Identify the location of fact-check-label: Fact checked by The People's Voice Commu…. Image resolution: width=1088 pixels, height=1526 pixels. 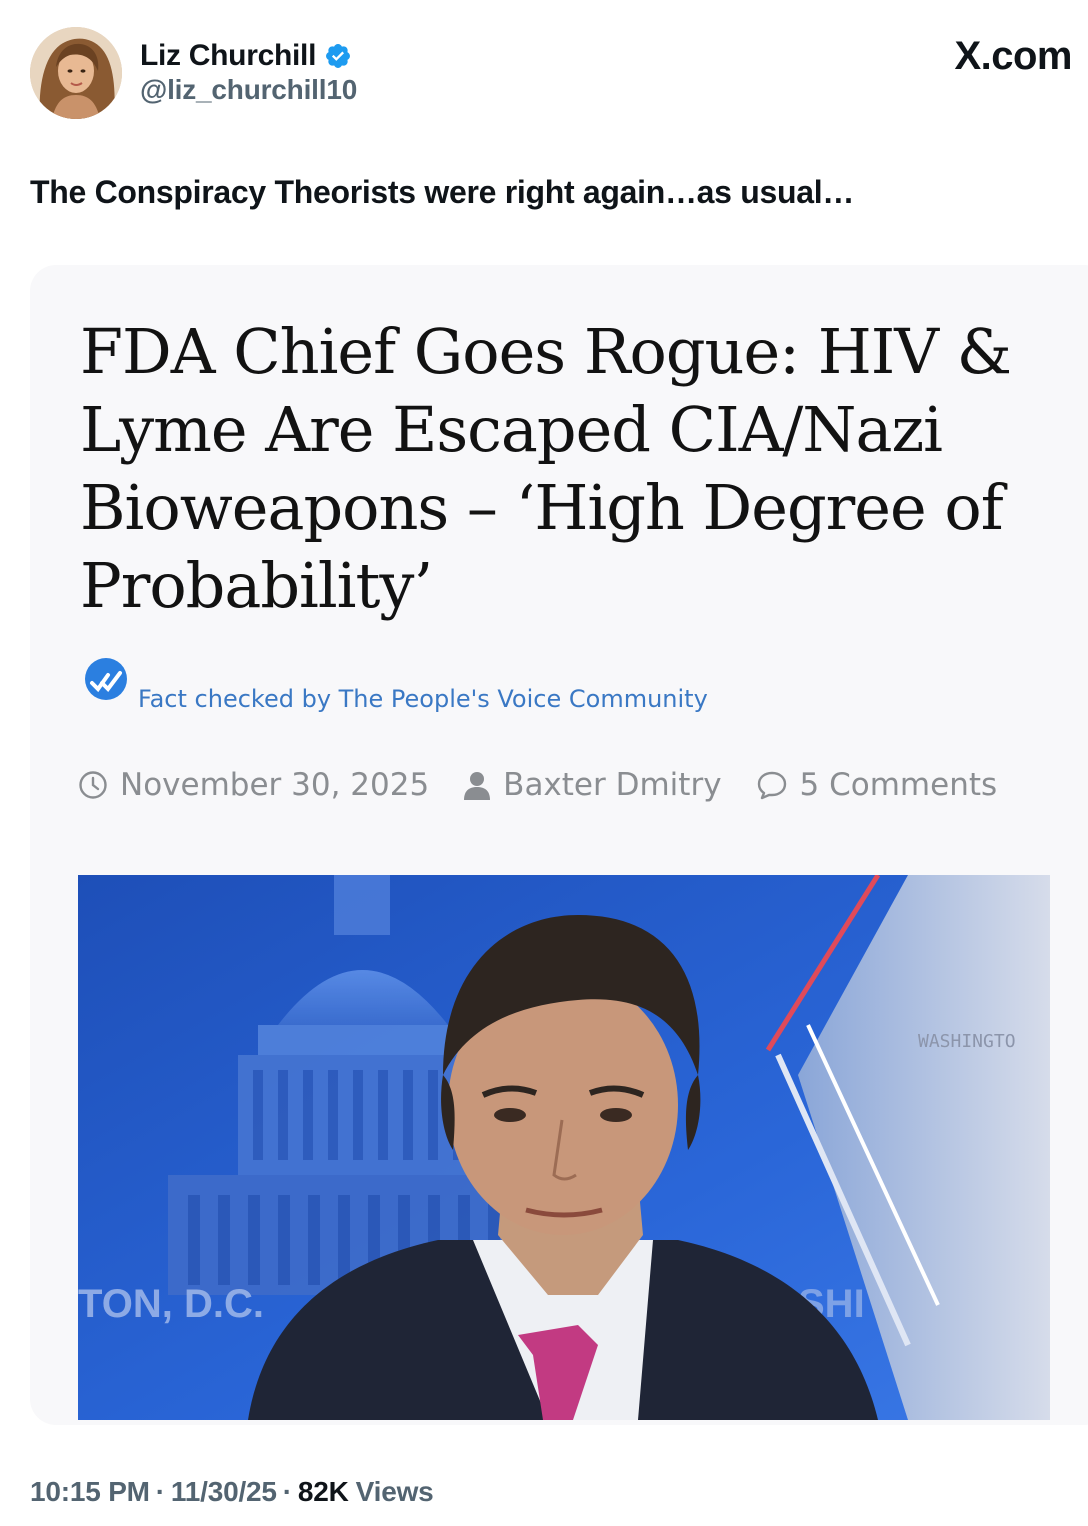
(423, 699).